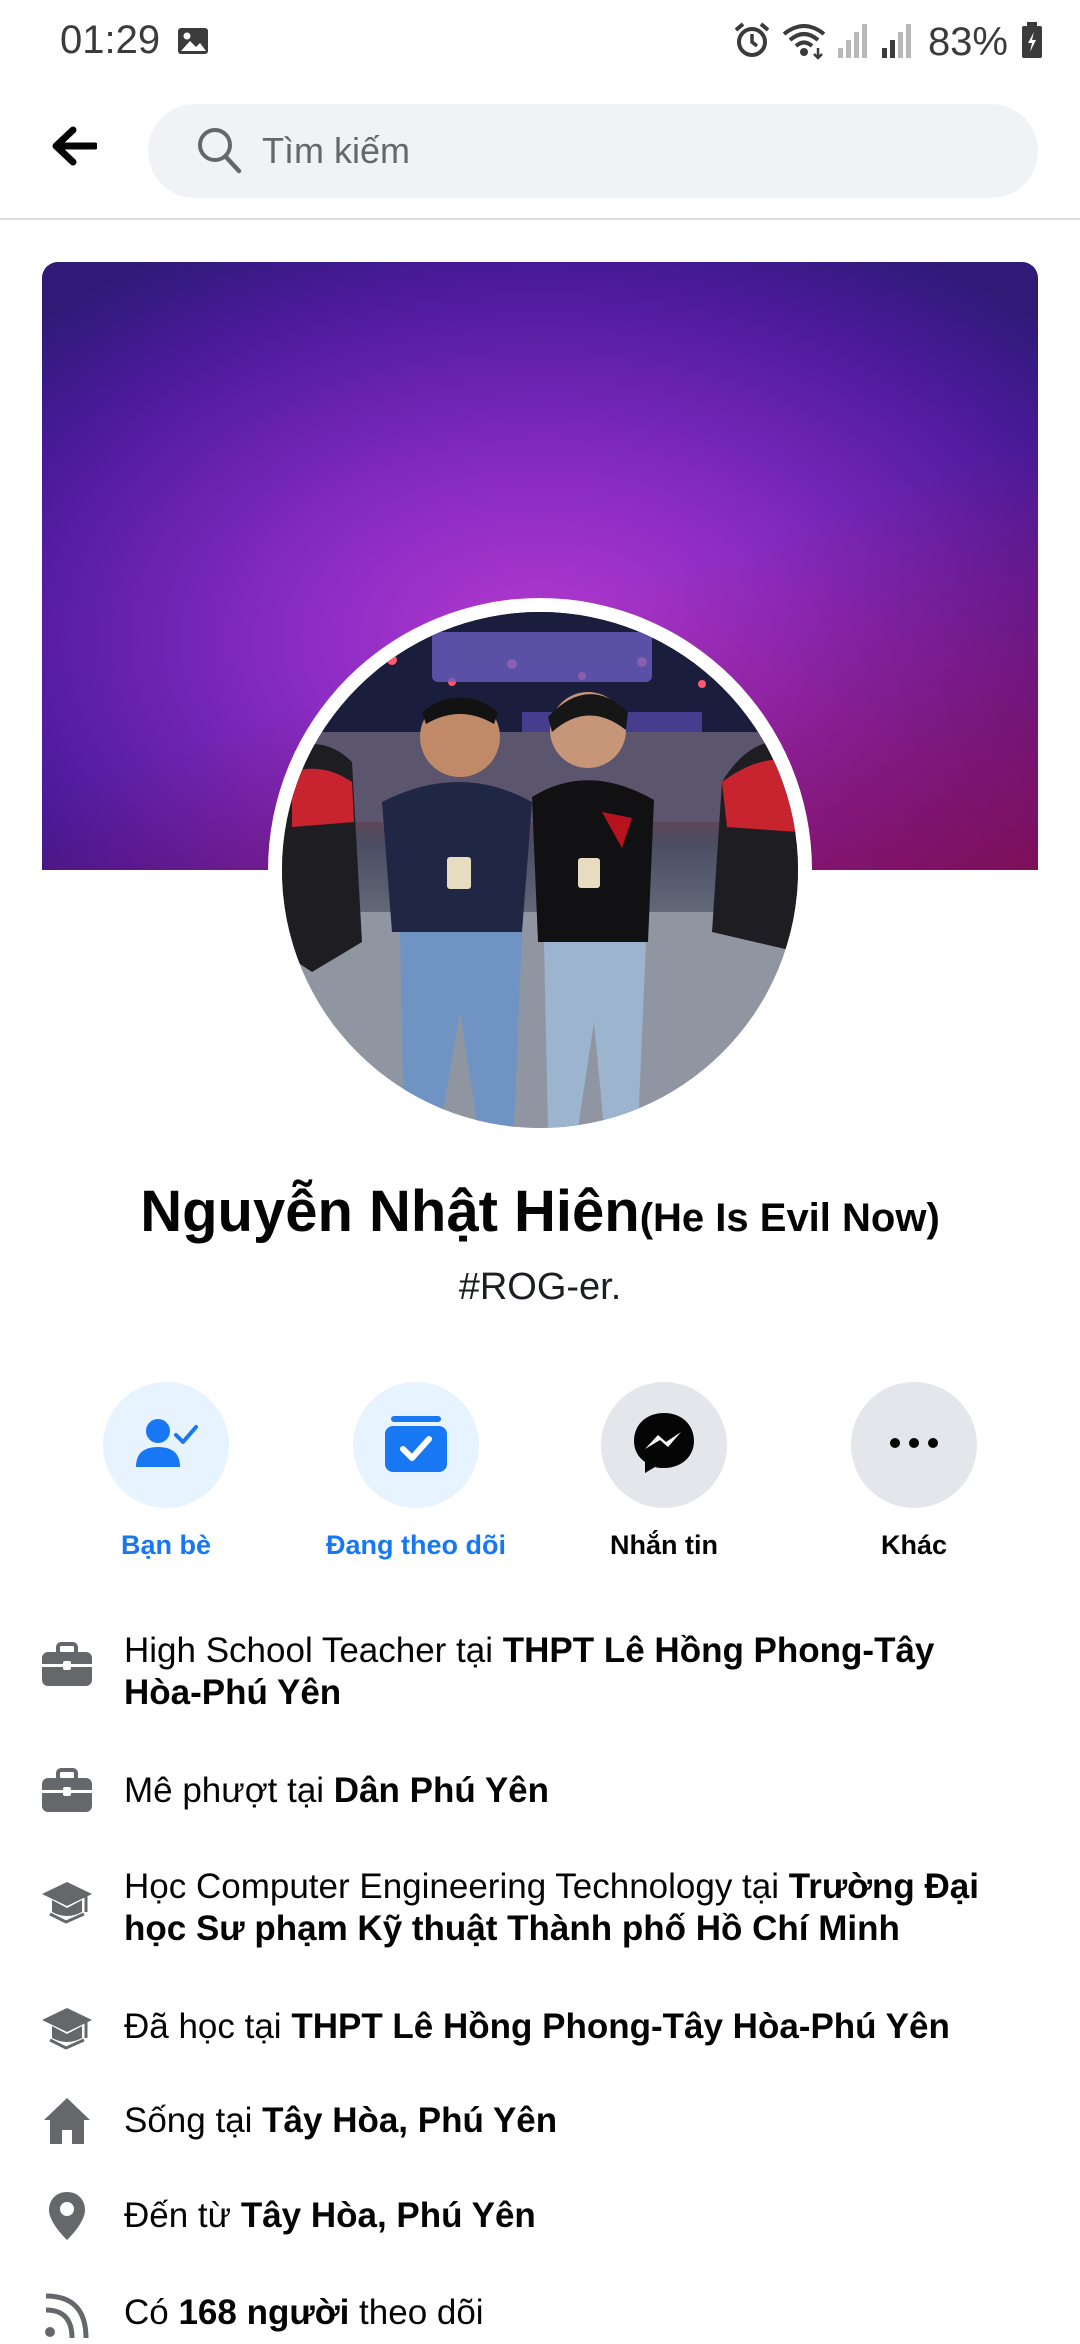 This screenshot has width=1080, height=2344. I want to click on following-button: Đang theo dõi, so click(416, 1471).